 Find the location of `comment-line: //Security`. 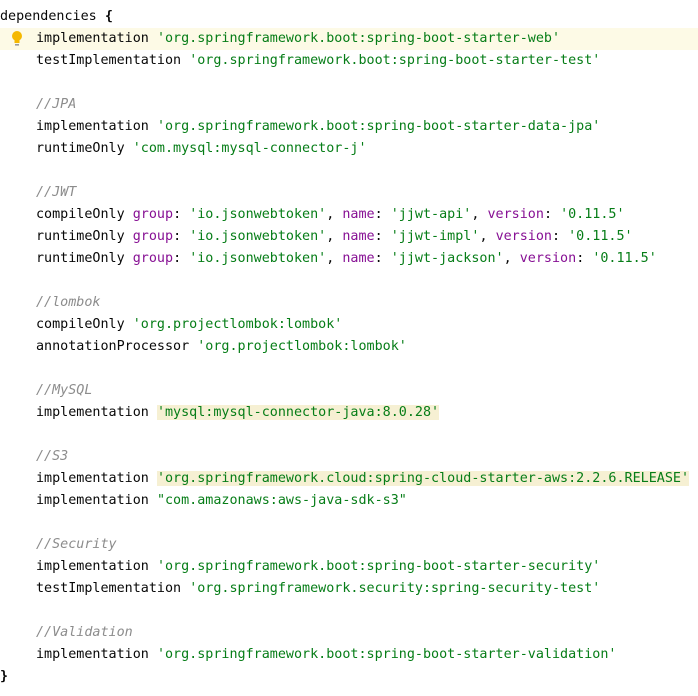

comment-line: //Security is located at coordinates (349, 545).